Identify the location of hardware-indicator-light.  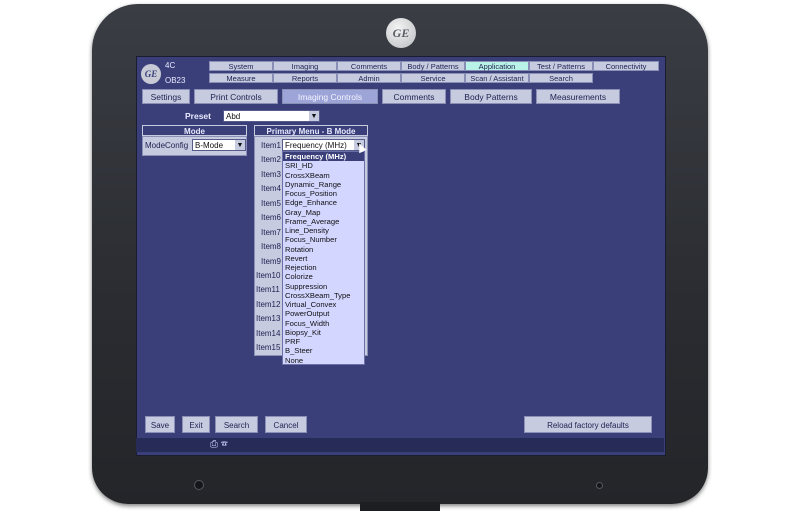
(599, 485).